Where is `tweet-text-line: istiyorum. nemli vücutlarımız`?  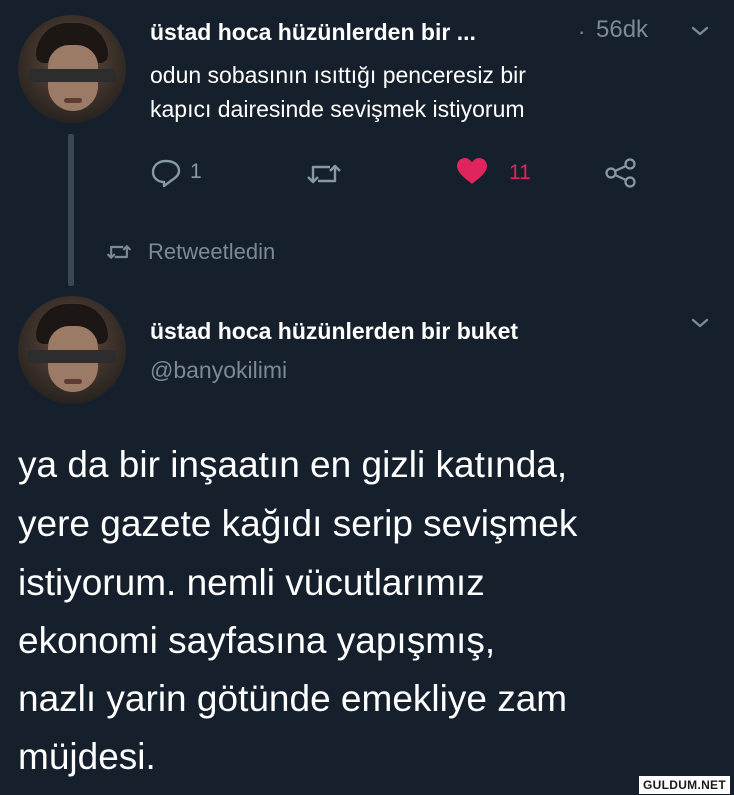 tweet-text-line: istiyorum. nemli vücutlarımız is located at coordinates (251, 582).